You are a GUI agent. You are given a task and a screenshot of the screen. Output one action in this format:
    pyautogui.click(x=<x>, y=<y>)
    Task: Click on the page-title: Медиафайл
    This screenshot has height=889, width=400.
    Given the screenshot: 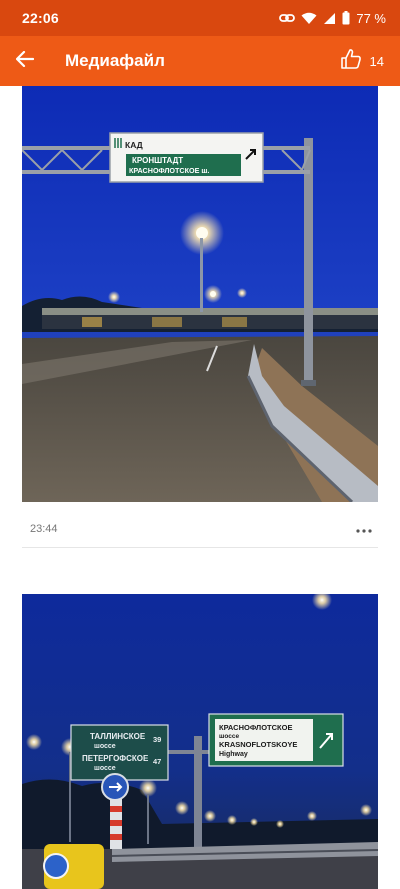 What is the action you would take?
    pyautogui.click(x=115, y=60)
    